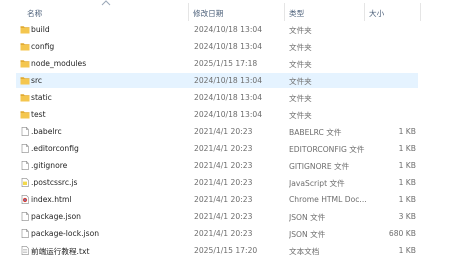 This screenshot has height=276, width=474. What do you see at coordinates (402, 233) in the screenshot?
I see `file-size: 680 KB` at bounding box center [402, 233].